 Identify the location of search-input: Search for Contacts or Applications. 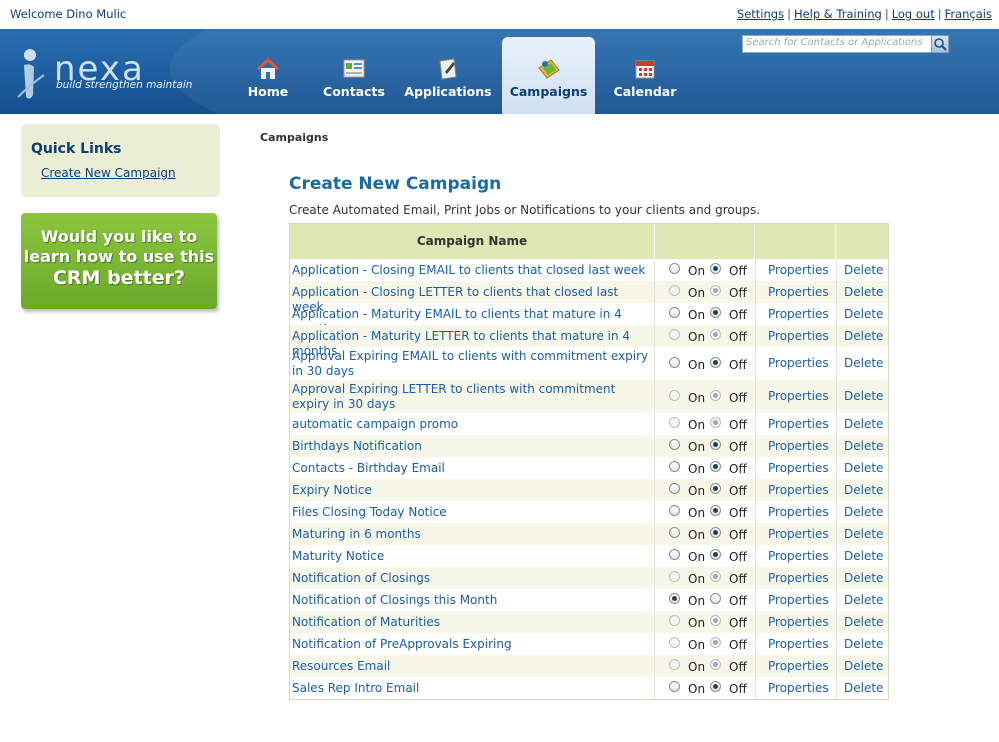
(839, 44).